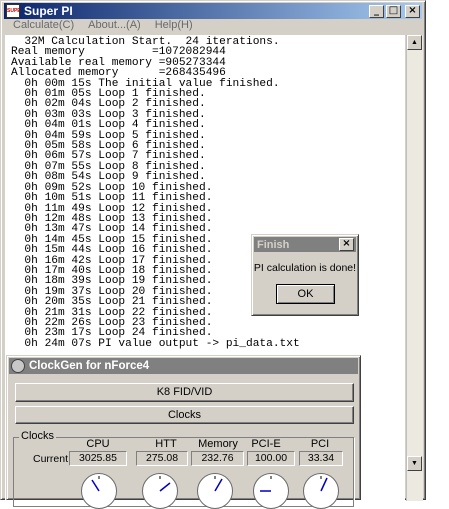 The height and width of the screenshot is (509, 449). I want to click on superpi-title: Super PI, so click(48, 11).